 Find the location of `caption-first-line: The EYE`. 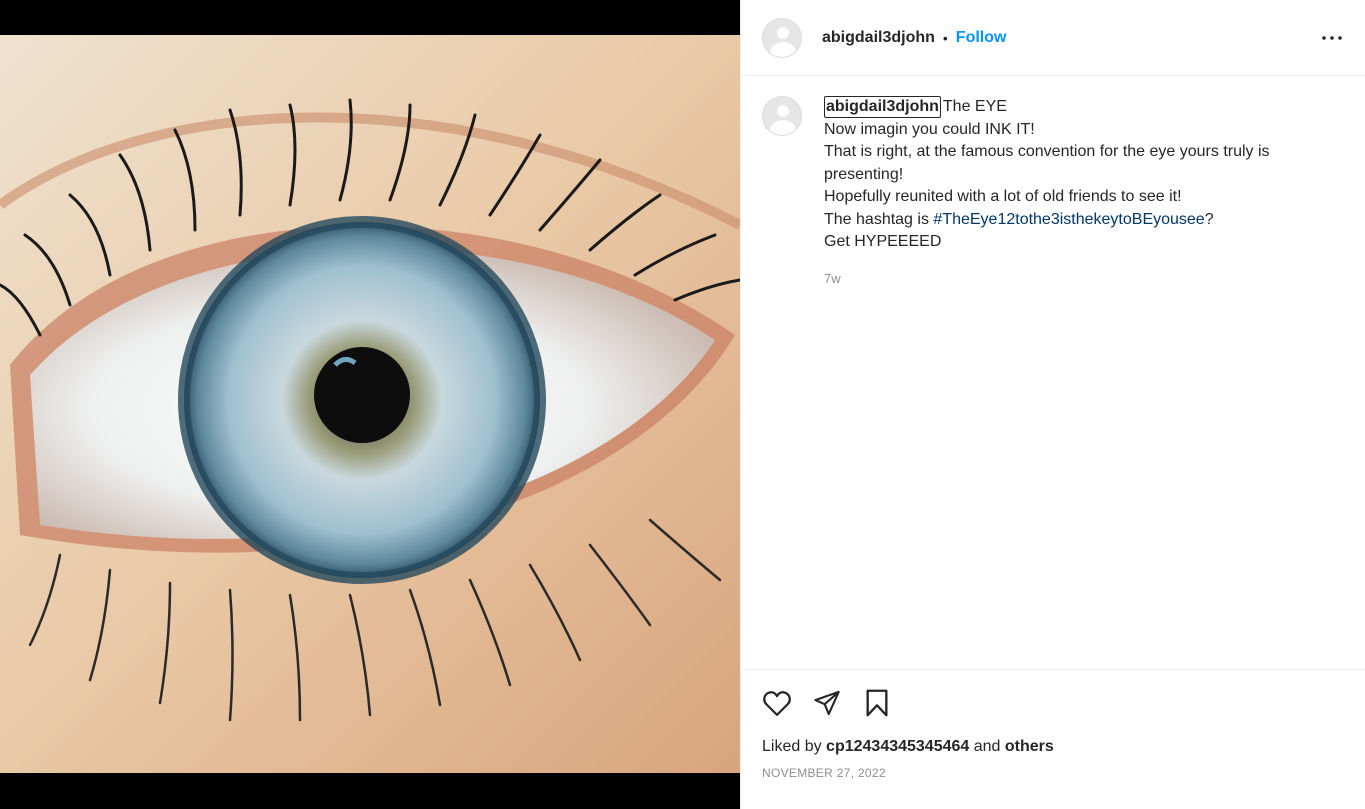

caption-first-line: The EYE is located at coordinates (974, 106).